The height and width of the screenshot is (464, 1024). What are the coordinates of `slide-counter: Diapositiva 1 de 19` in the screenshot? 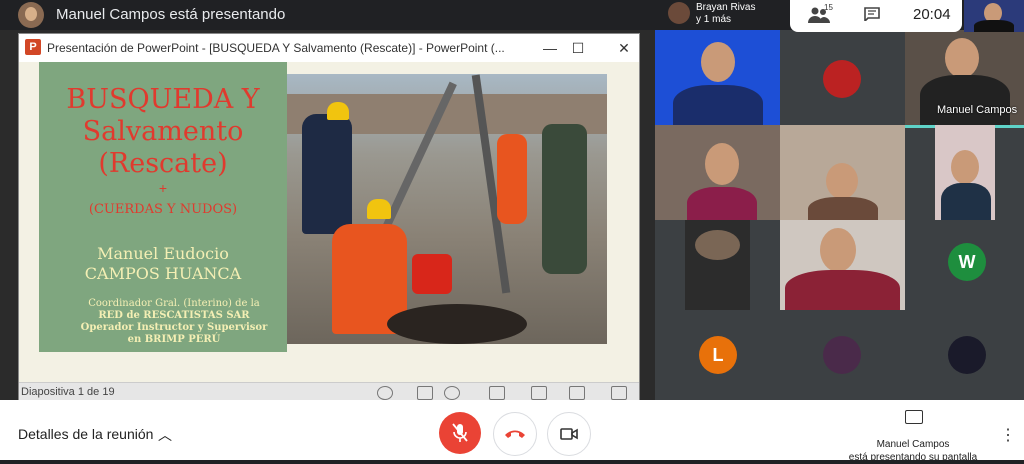 It's located at (68, 392).